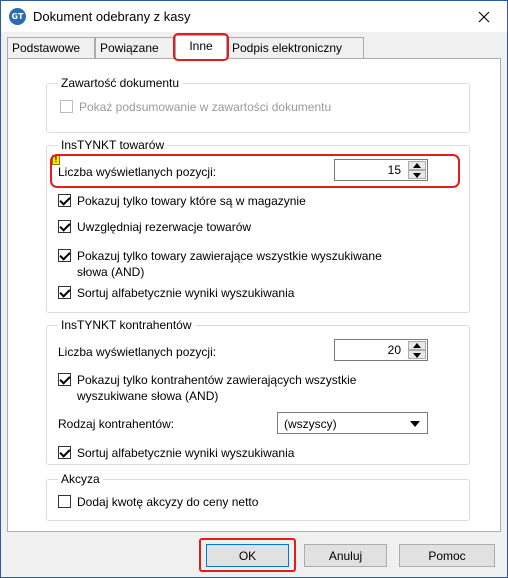 The width and height of the screenshot is (508, 578). I want to click on product-sort-option: Sortuj alfabetycznie wyniki wyszukiwania, so click(176, 293).